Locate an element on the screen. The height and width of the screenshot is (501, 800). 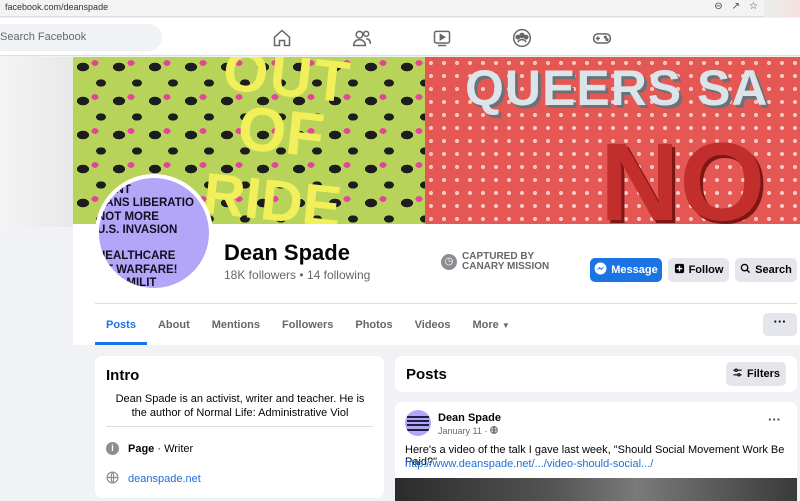
intro-divider is located at coordinates (239, 426).